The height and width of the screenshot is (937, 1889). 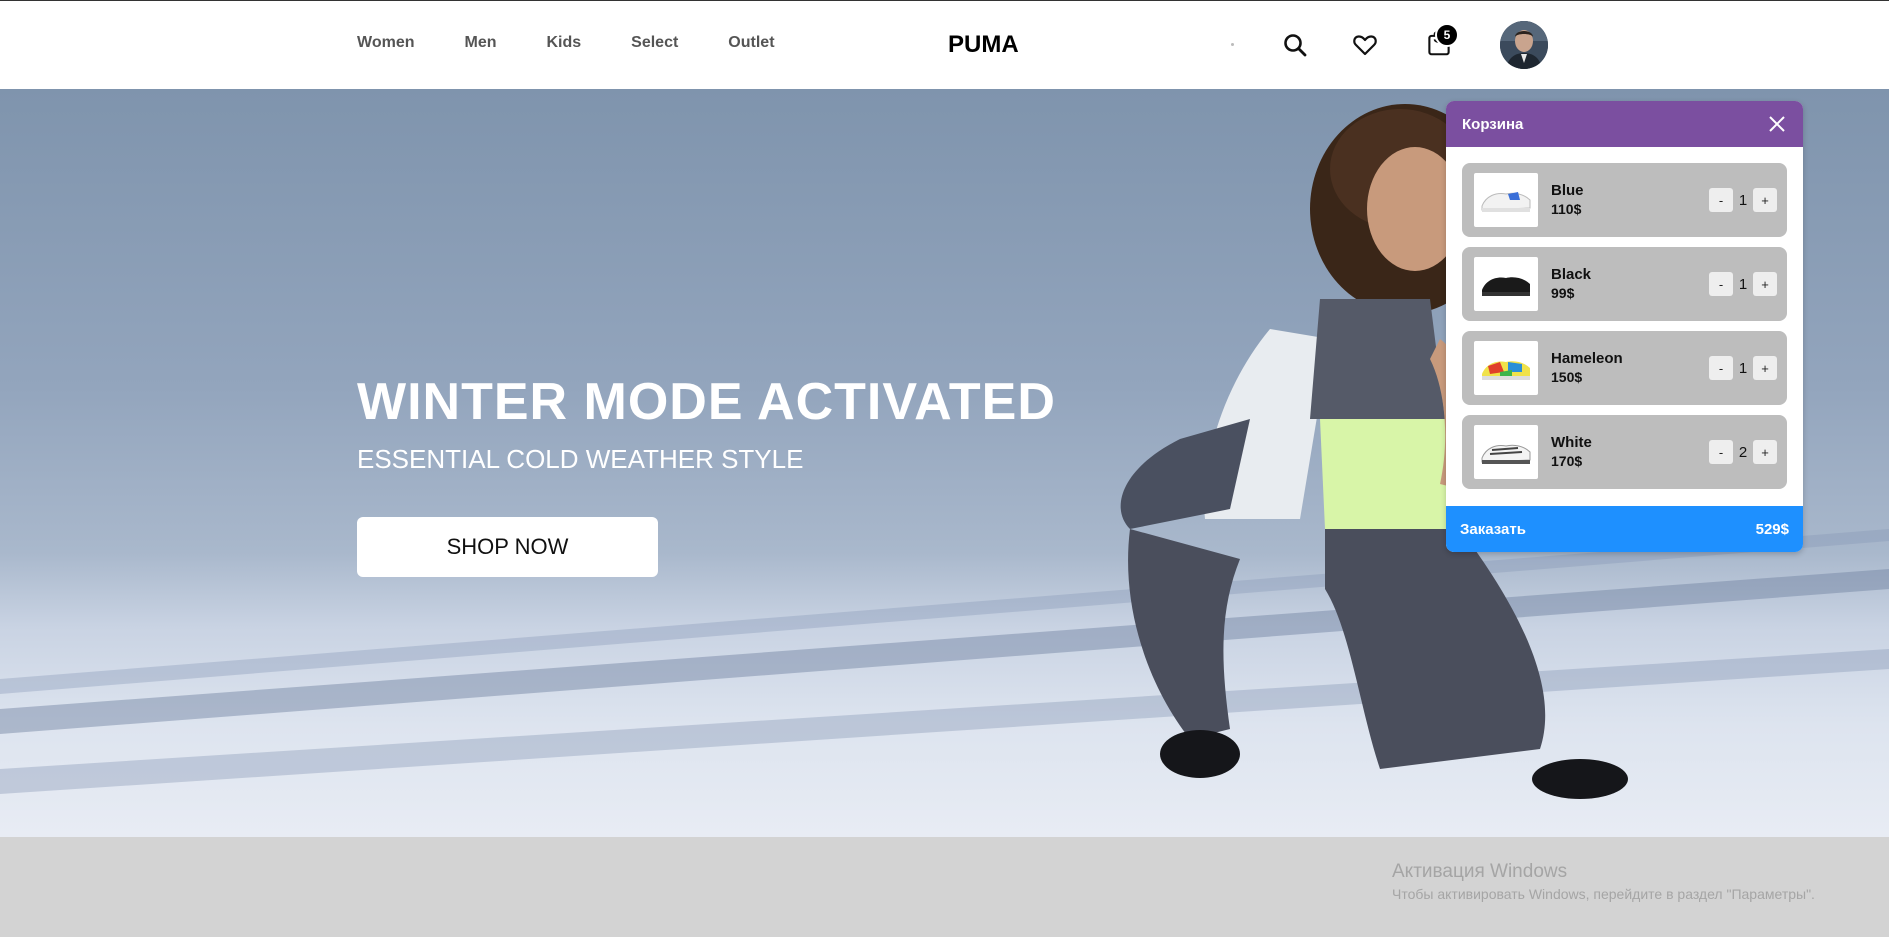 What do you see at coordinates (1777, 124) in the screenshot?
I see `close-icon` at bounding box center [1777, 124].